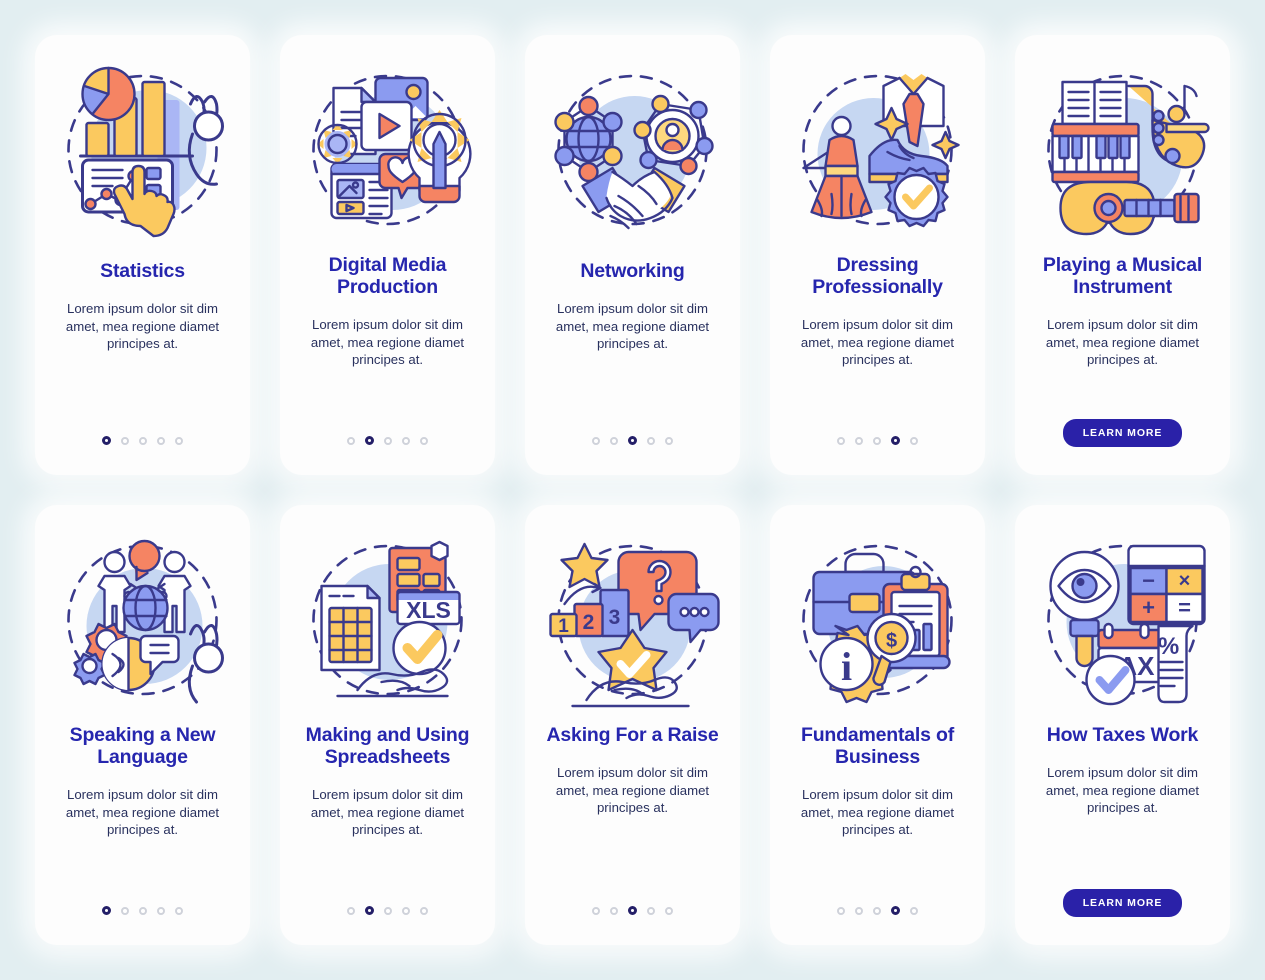 The height and width of the screenshot is (980, 1265). I want to click on card-how-taxes-work: − × + = TAX, so click(1122, 725).